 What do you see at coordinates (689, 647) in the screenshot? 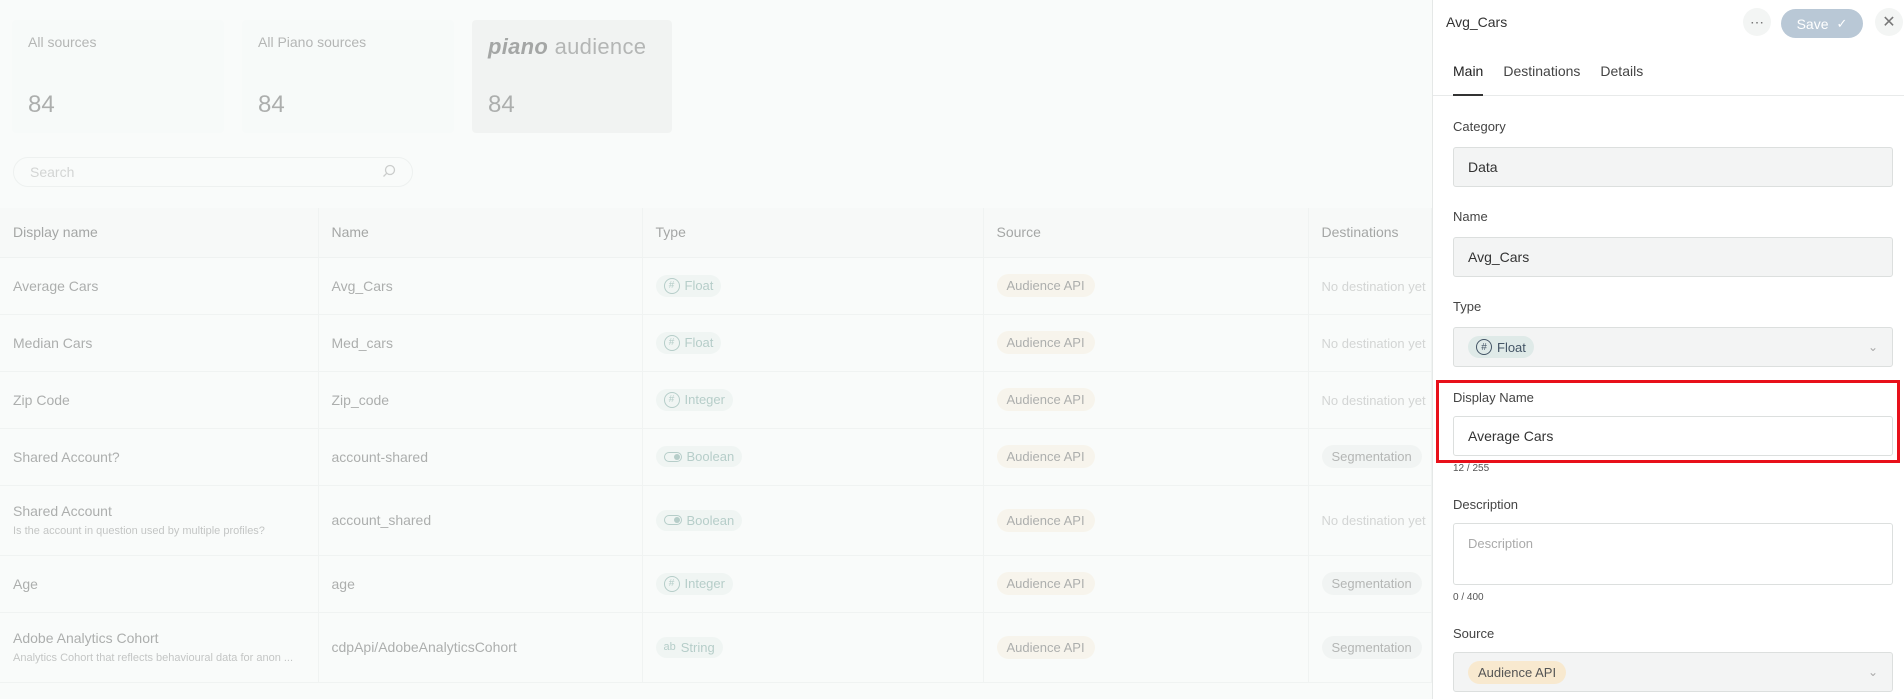
I see `type-badge: ab String` at bounding box center [689, 647].